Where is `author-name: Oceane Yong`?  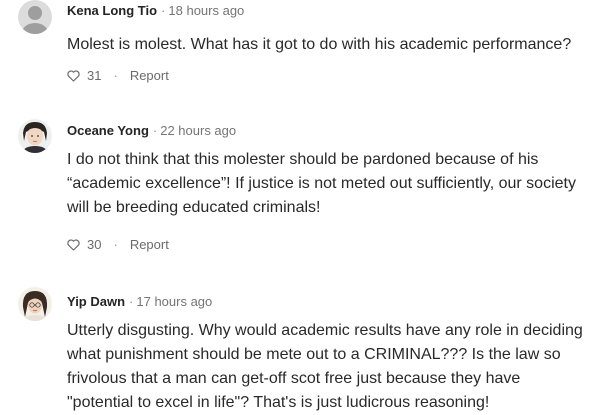
author-name: Oceane Yong is located at coordinates (108, 130).